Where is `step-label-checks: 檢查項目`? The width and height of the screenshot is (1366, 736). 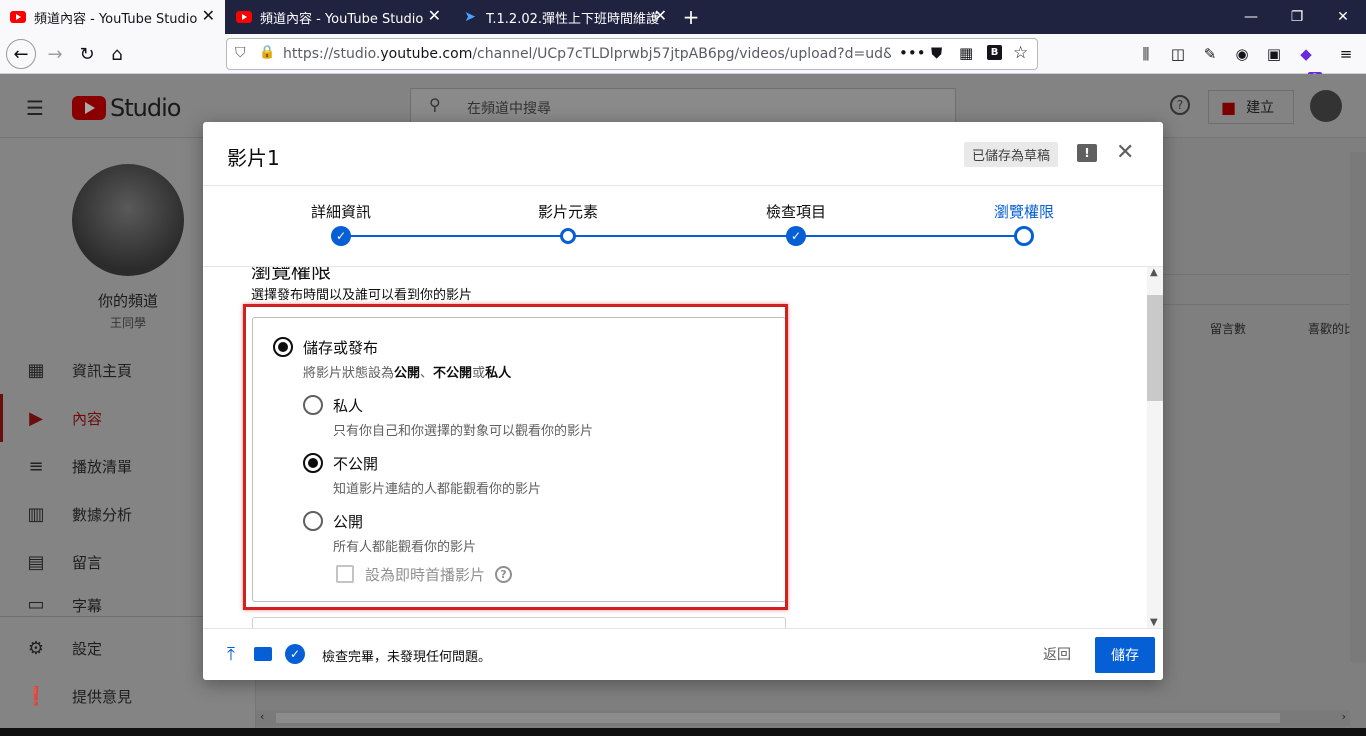
step-label-checks: 檢查項目 is located at coordinates (796, 211).